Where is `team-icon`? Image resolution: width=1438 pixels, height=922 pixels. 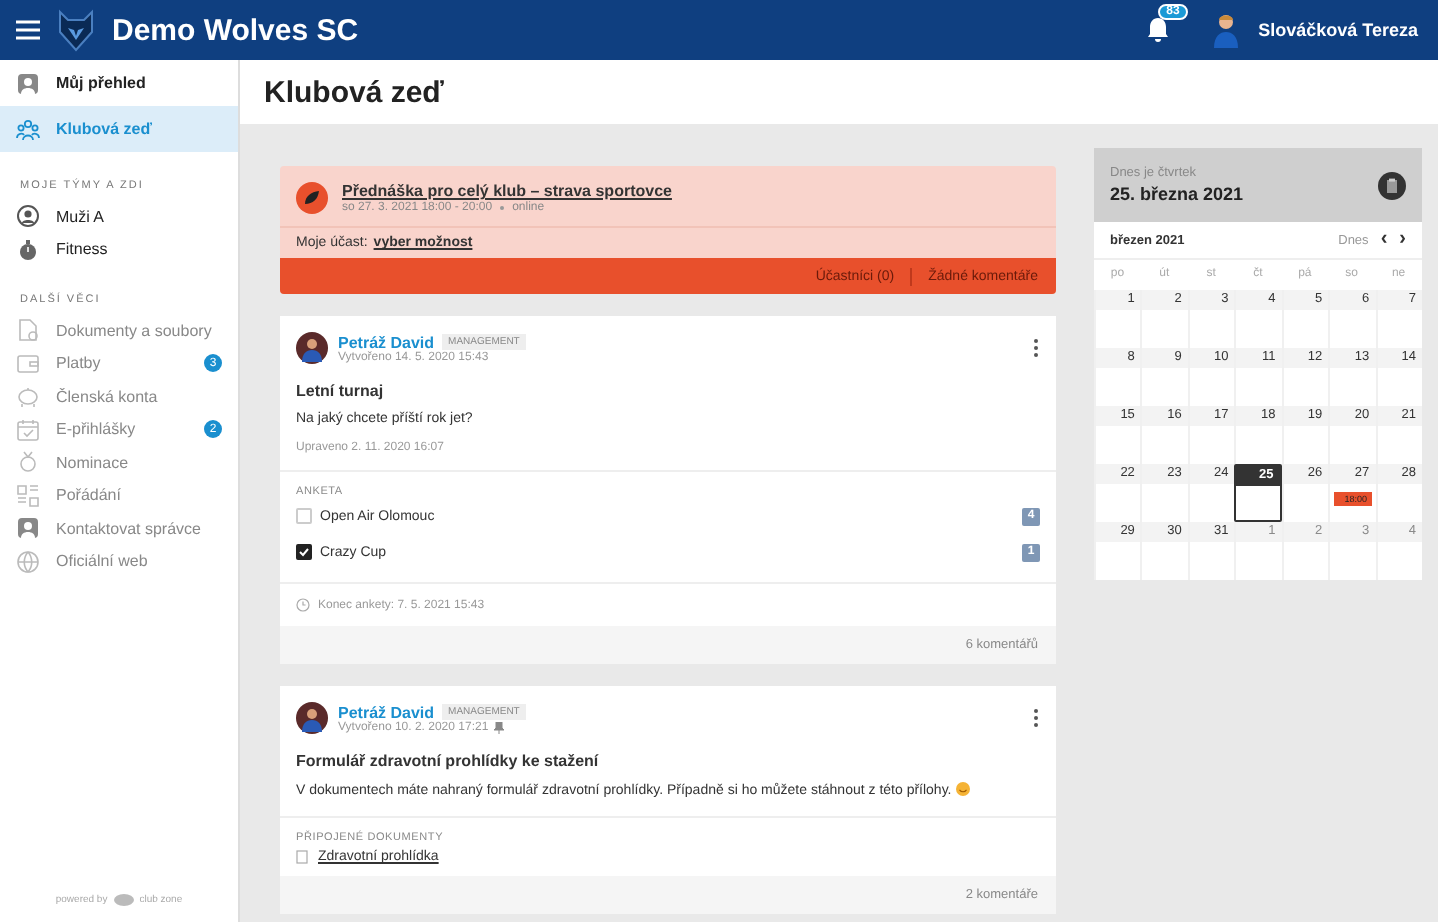
team-icon is located at coordinates (28, 216).